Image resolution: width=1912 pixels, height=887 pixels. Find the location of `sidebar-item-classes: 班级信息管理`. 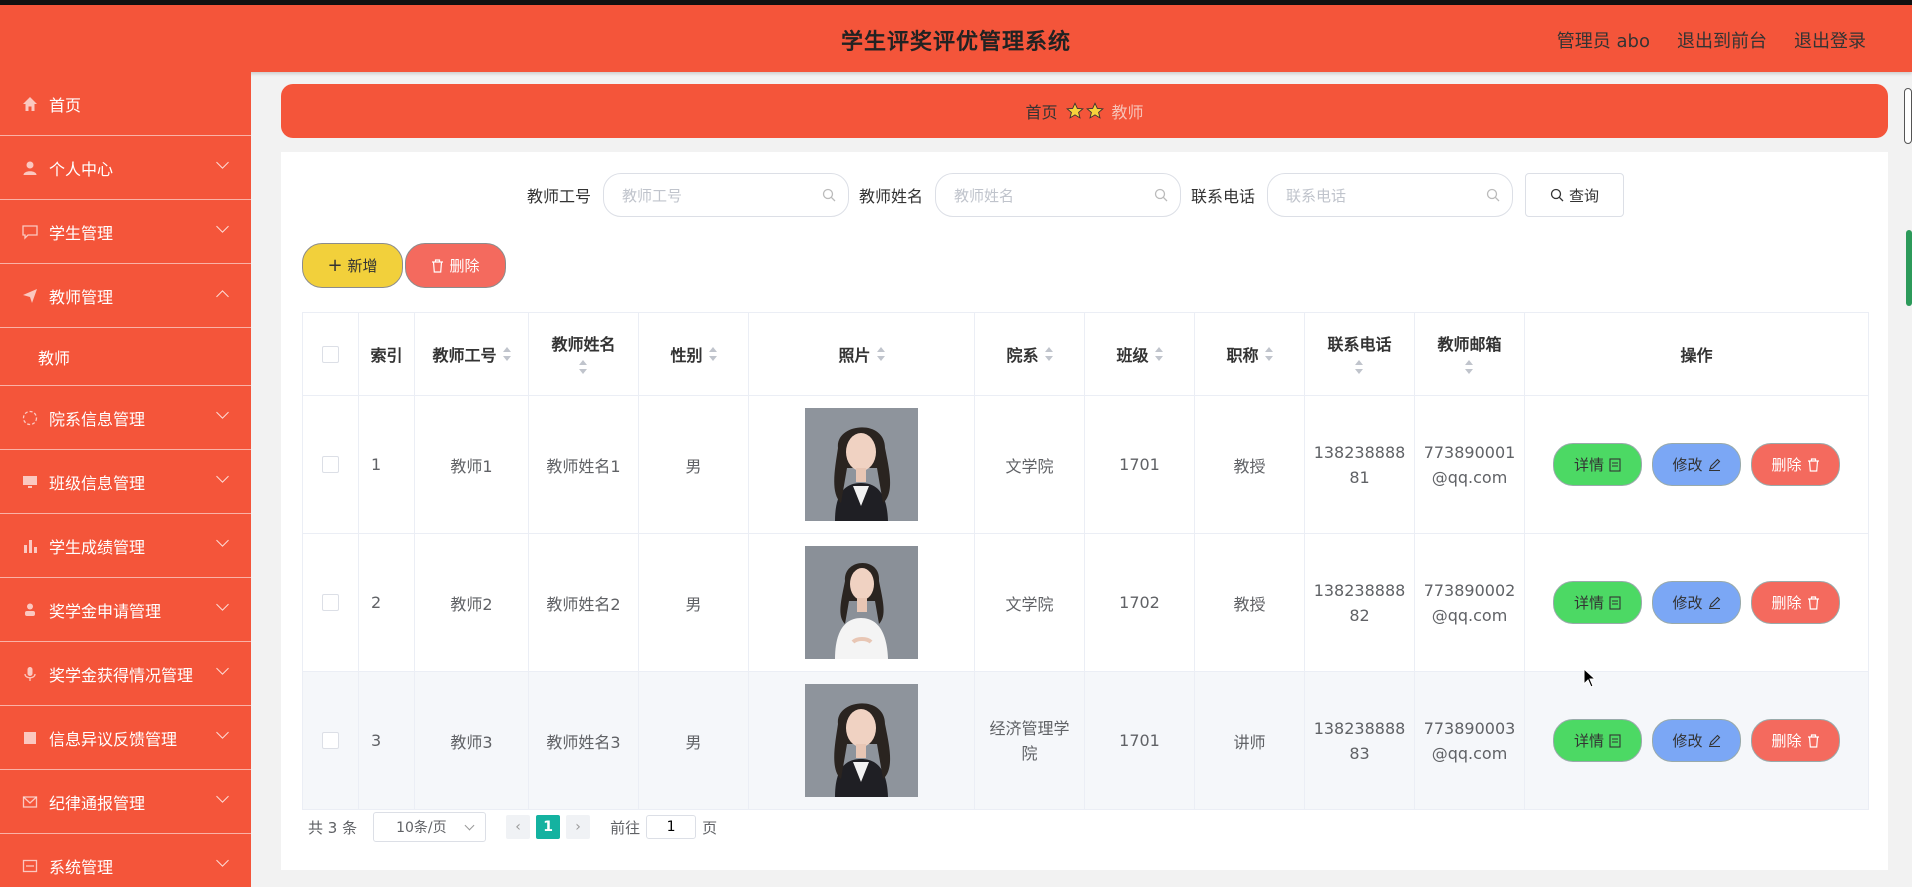

sidebar-item-classes: 班级信息管理 is located at coordinates (125, 482).